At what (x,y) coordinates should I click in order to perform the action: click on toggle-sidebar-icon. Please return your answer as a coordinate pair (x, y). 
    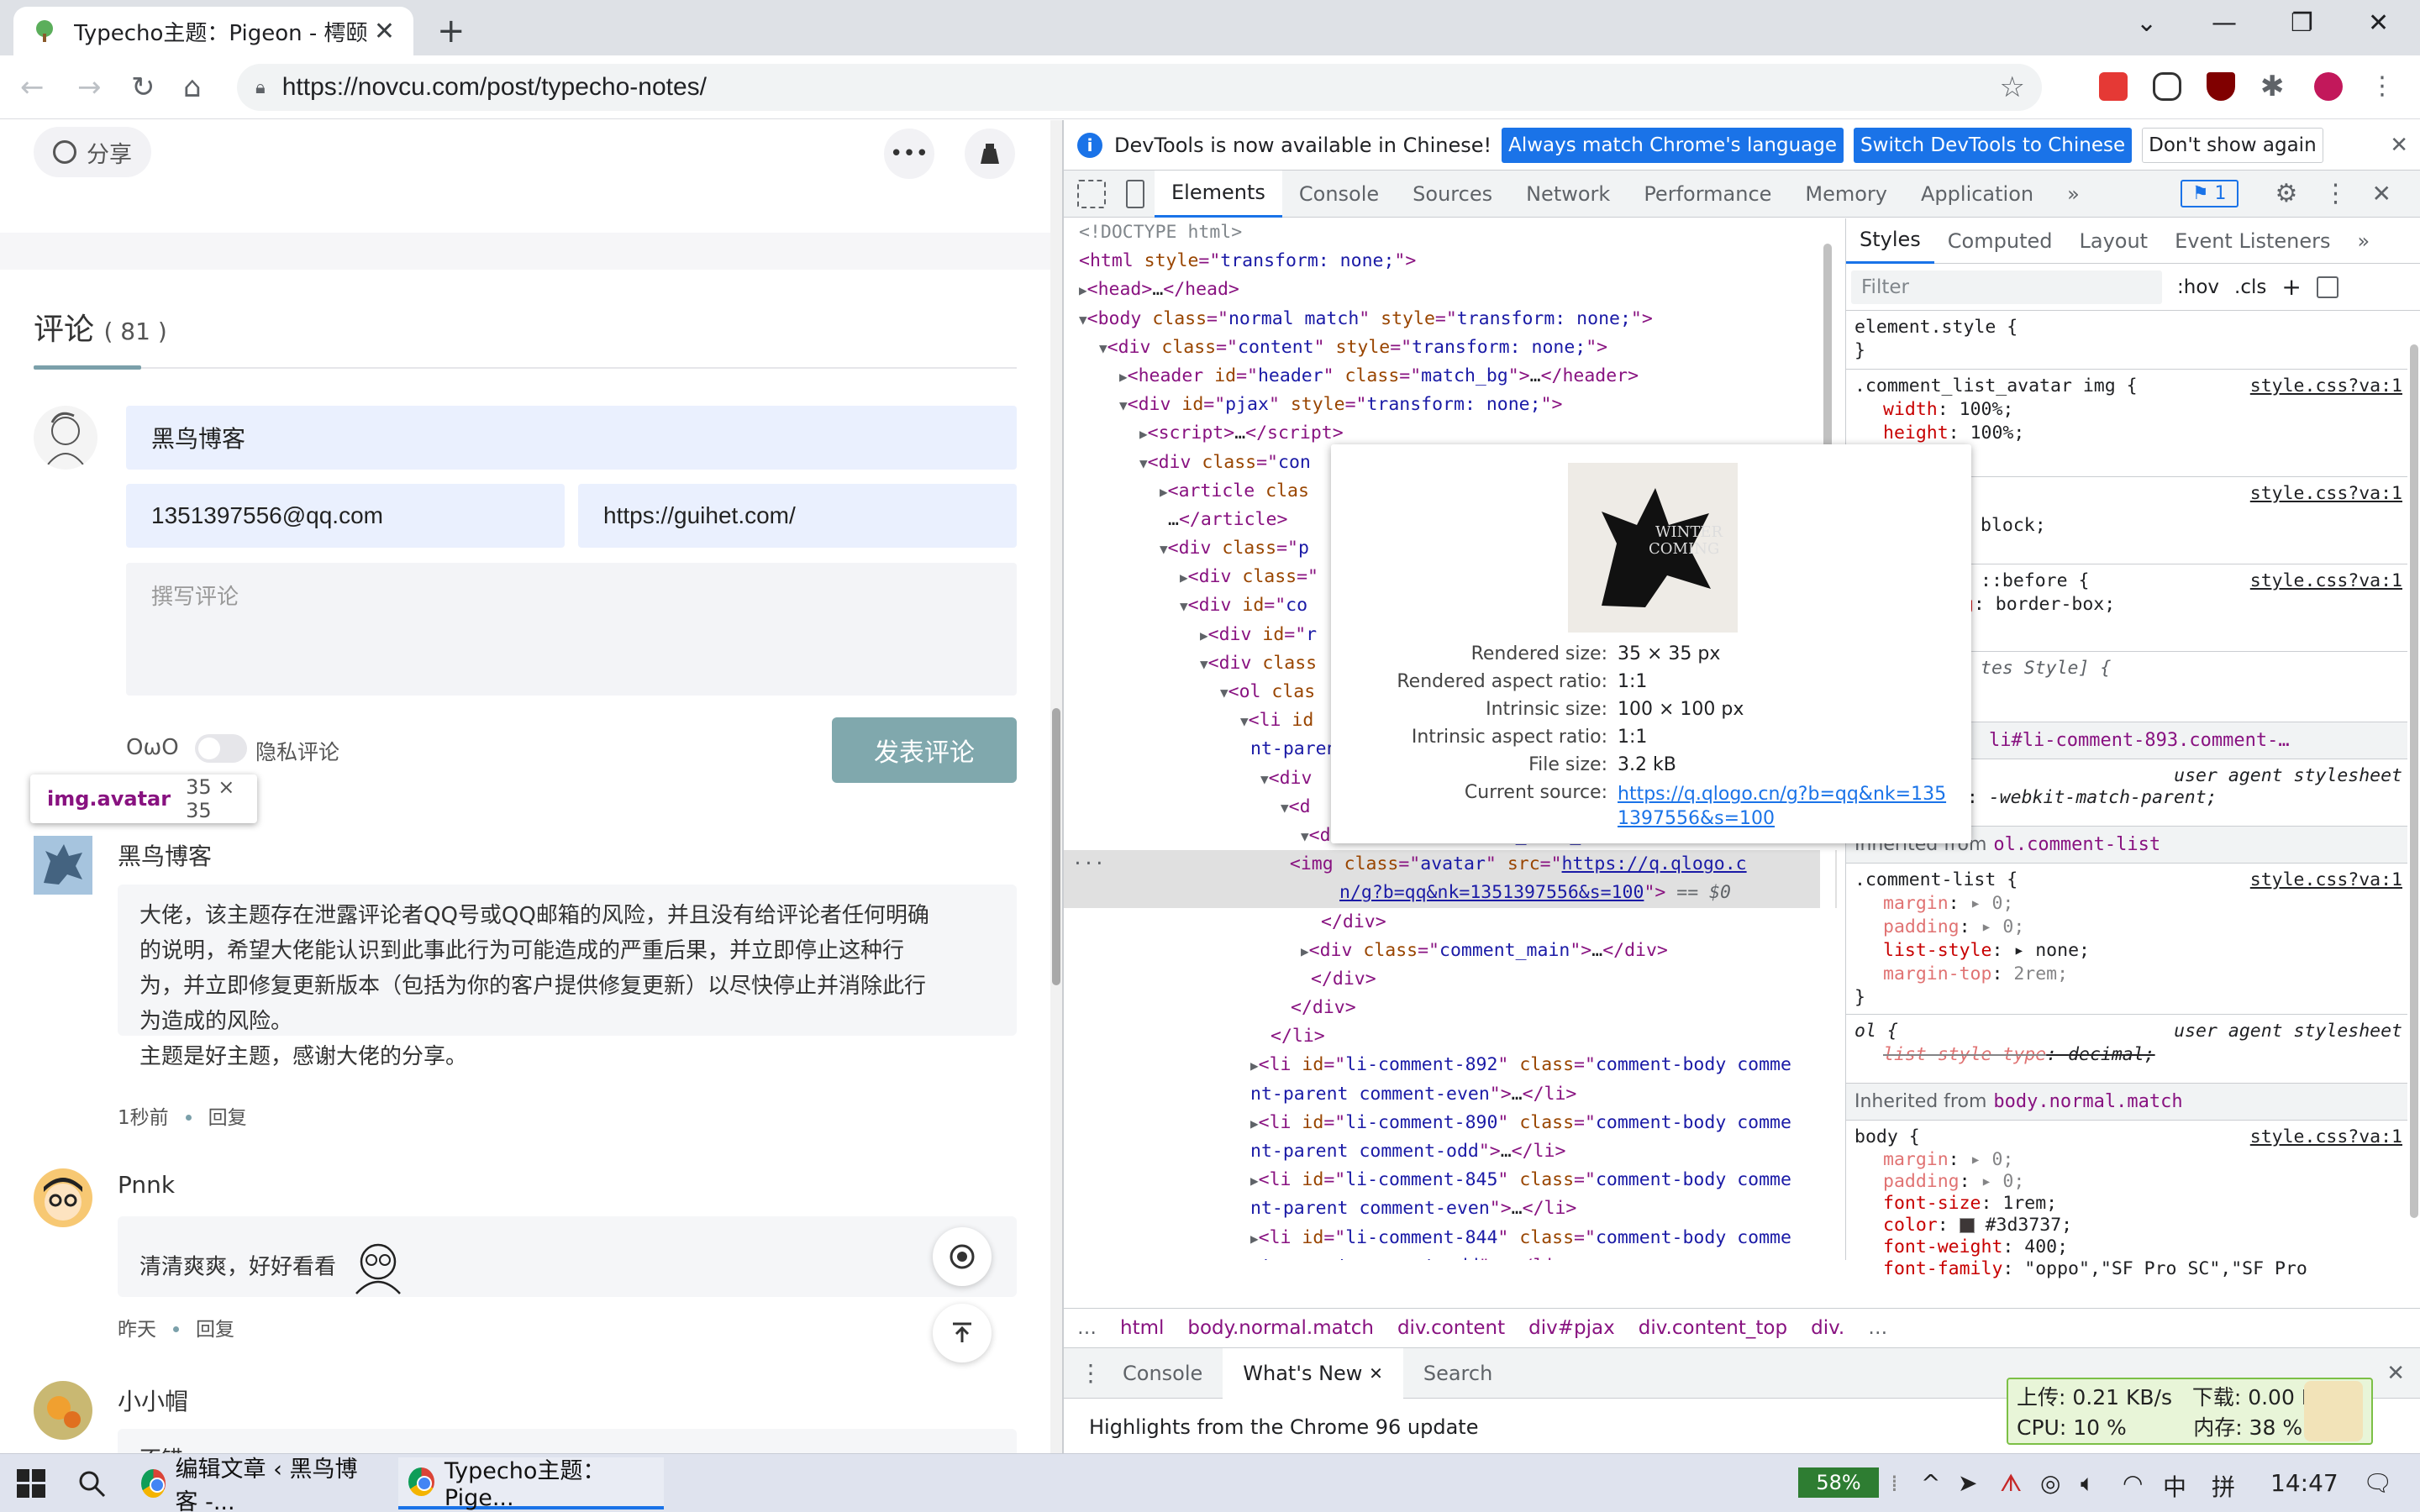
    Looking at the image, I should click on (2327, 287).